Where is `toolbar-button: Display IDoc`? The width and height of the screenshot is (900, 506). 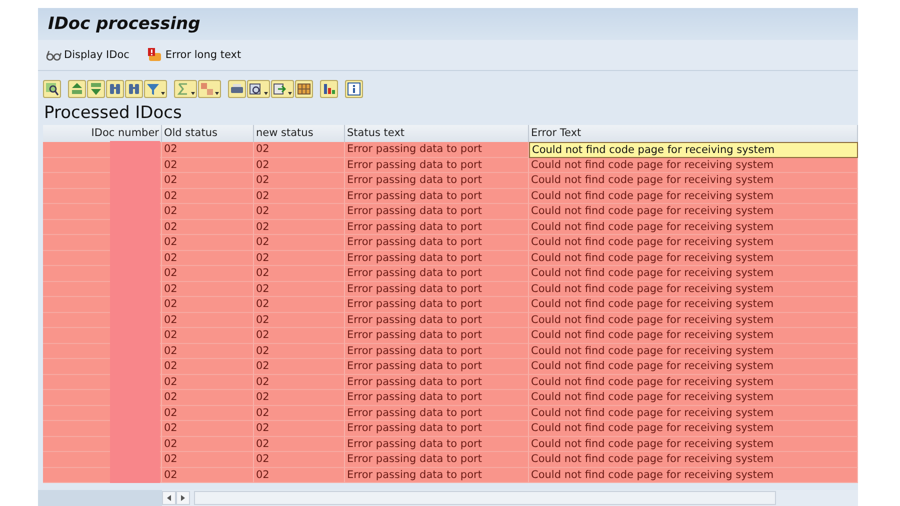
toolbar-button: Display IDoc is located at coordinates (88, 55).